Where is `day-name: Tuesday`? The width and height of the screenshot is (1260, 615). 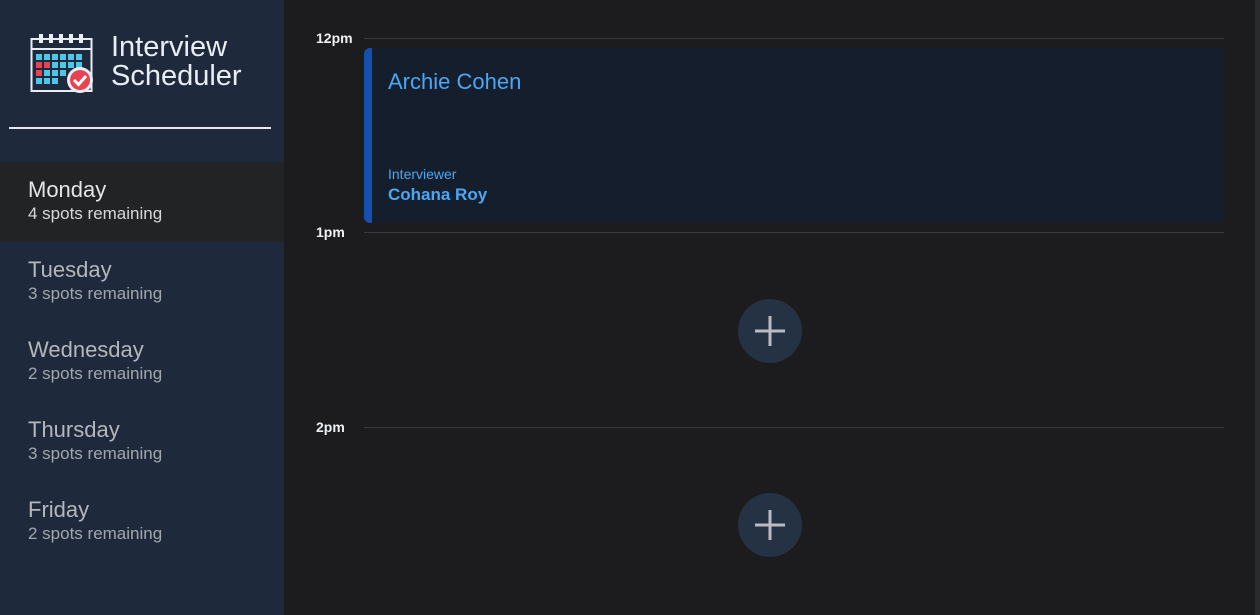 day-name: Tuesday is located at coordinates (70, 269).